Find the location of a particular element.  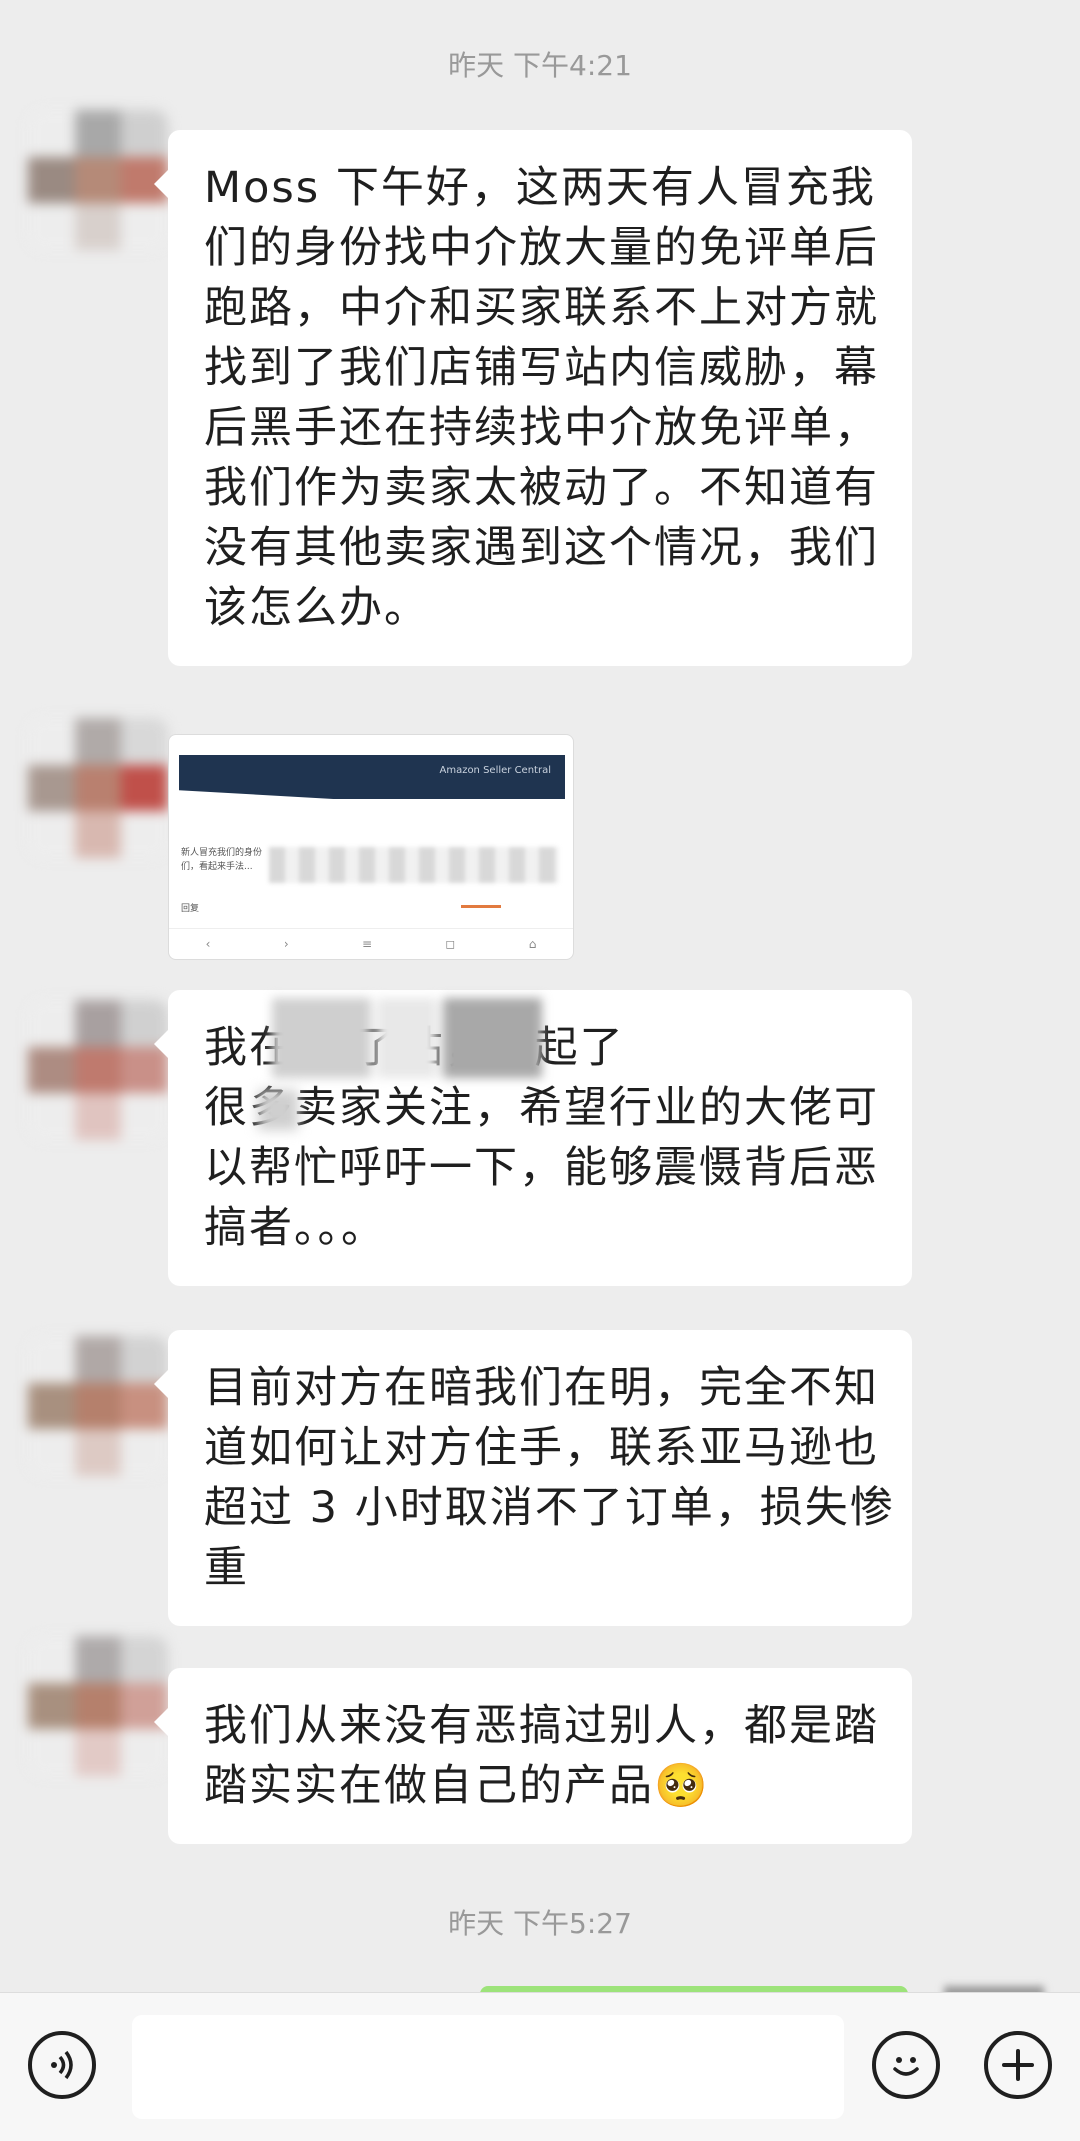

message-line: 我们从来没有恶搞过别人，都是踏 is located at coordinates (541, 1726).